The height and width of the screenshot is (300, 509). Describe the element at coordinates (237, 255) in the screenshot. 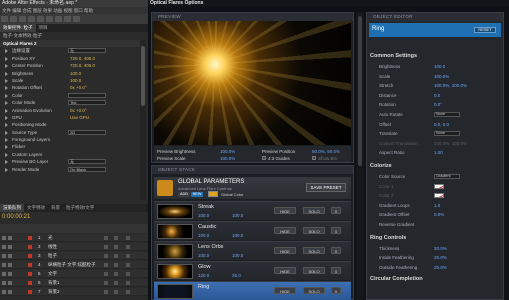

I see `object-scale: 100.0` at that location.